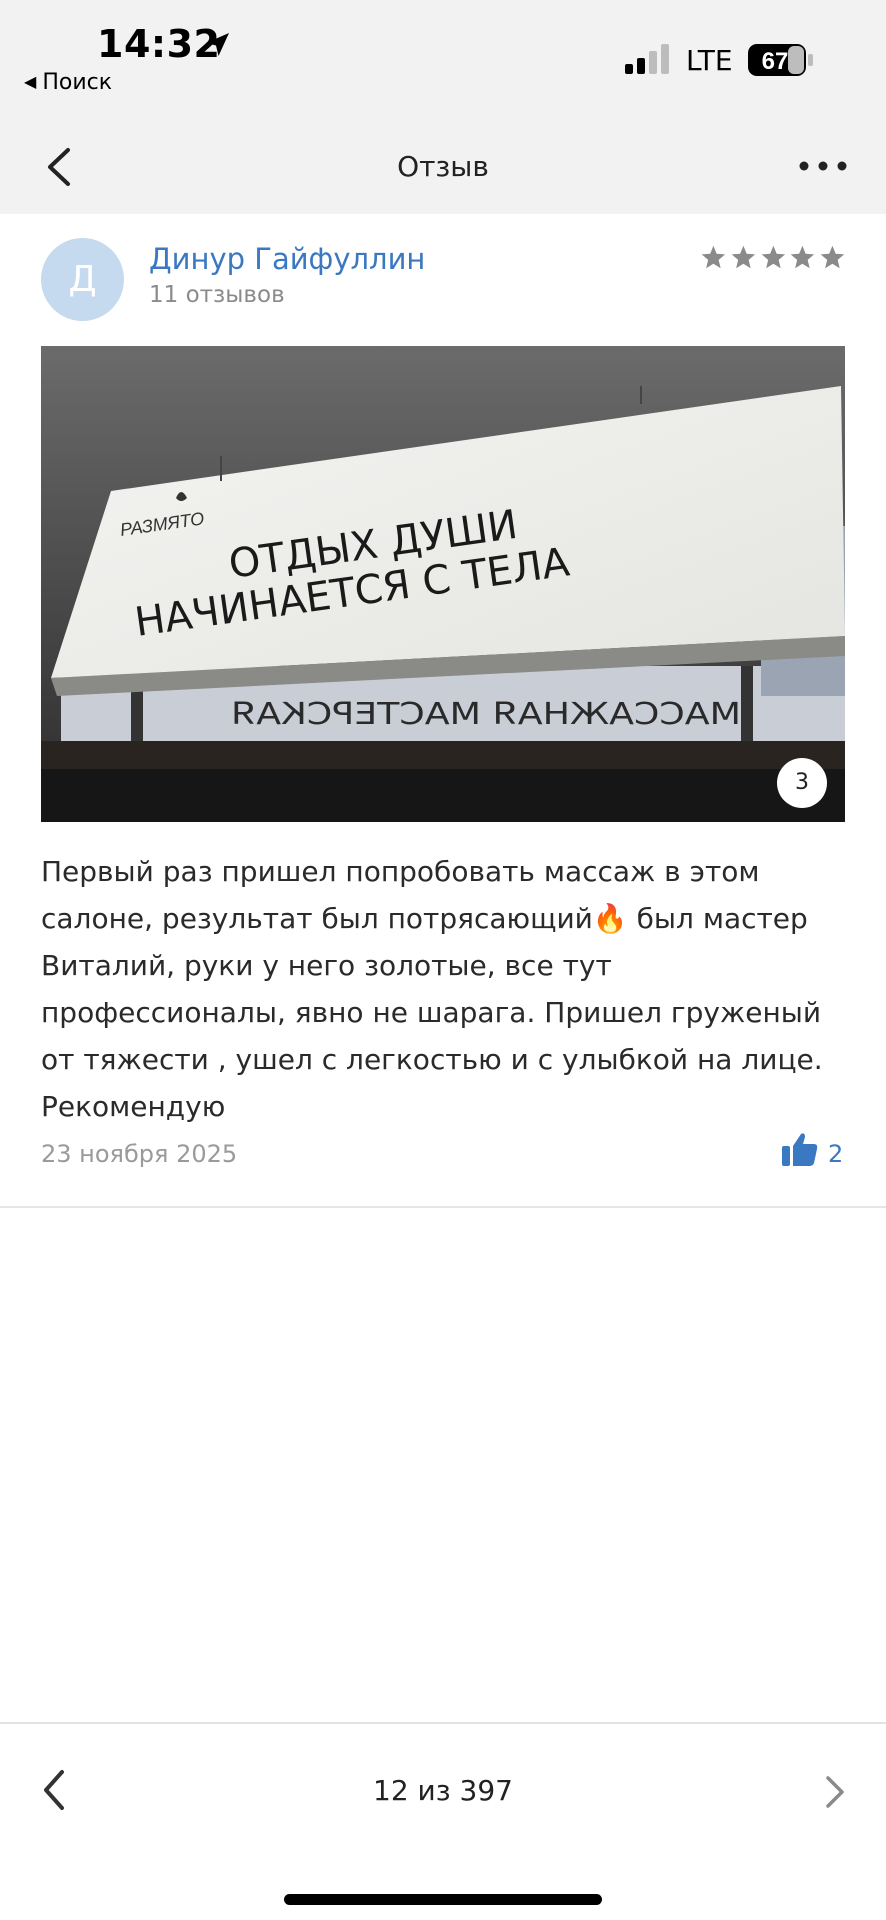 The image size is (886, 1920). Describe the element at coordinates (802, 783) in the screenshot. I see `photo-count-badge: 3` at that location.